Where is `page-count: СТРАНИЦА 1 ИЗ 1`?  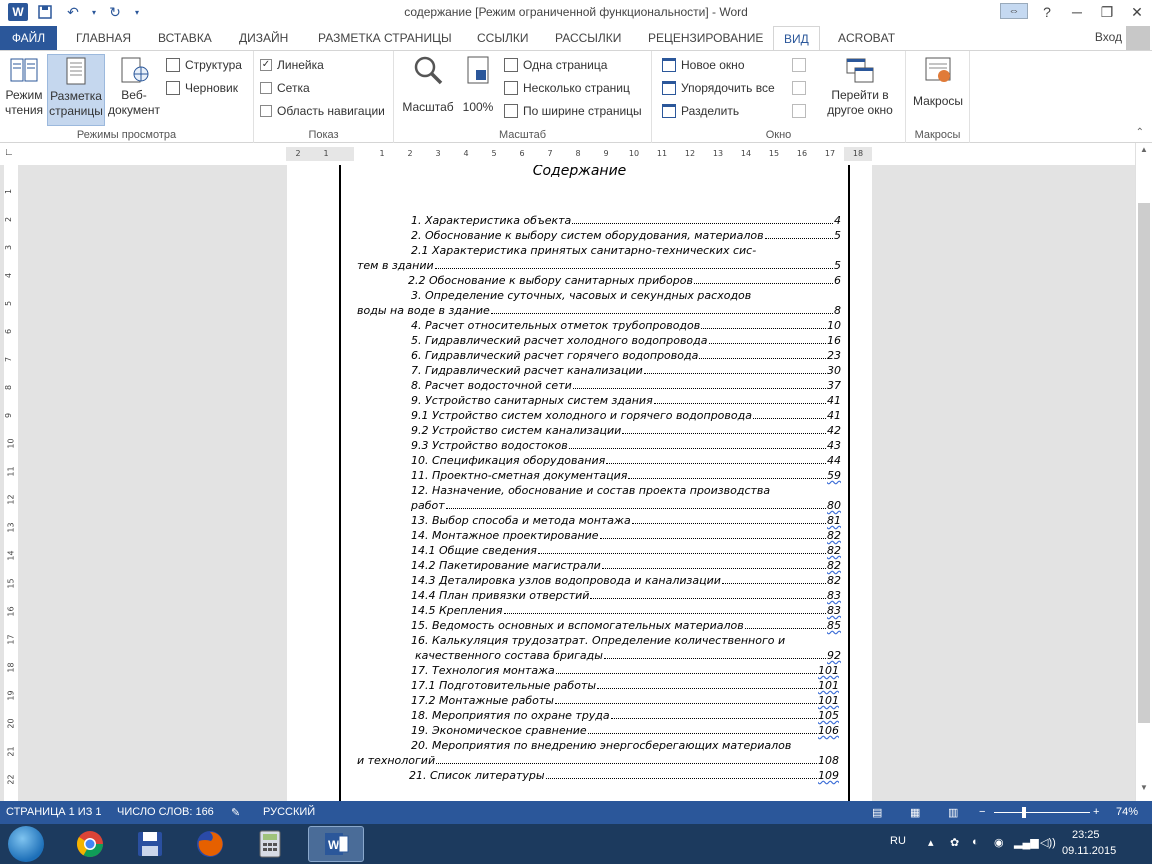 page-count: СТРАНИЦА 1 ИЗ 1 is located at coordinates (54, 812).